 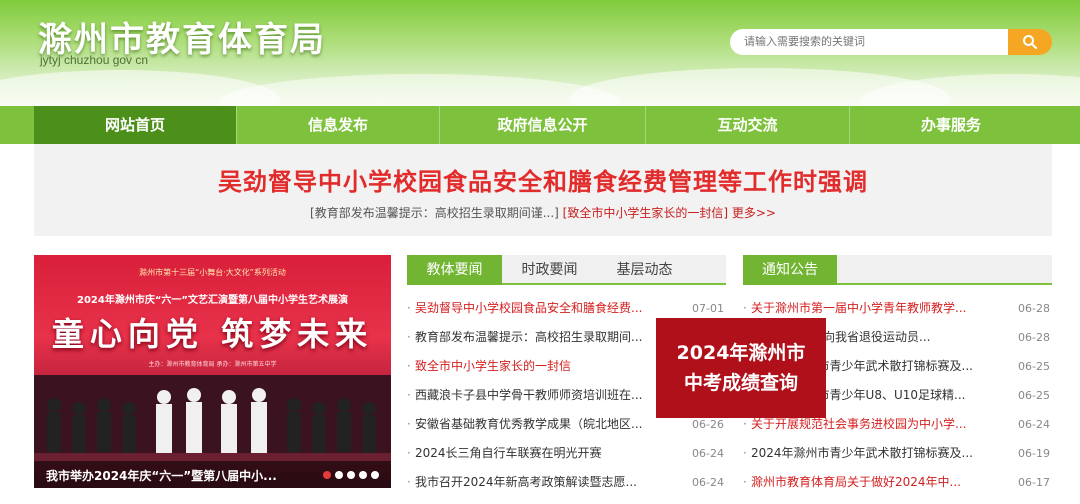 I want to click on notice-date: 06-24, so click(x=1034, y=424).